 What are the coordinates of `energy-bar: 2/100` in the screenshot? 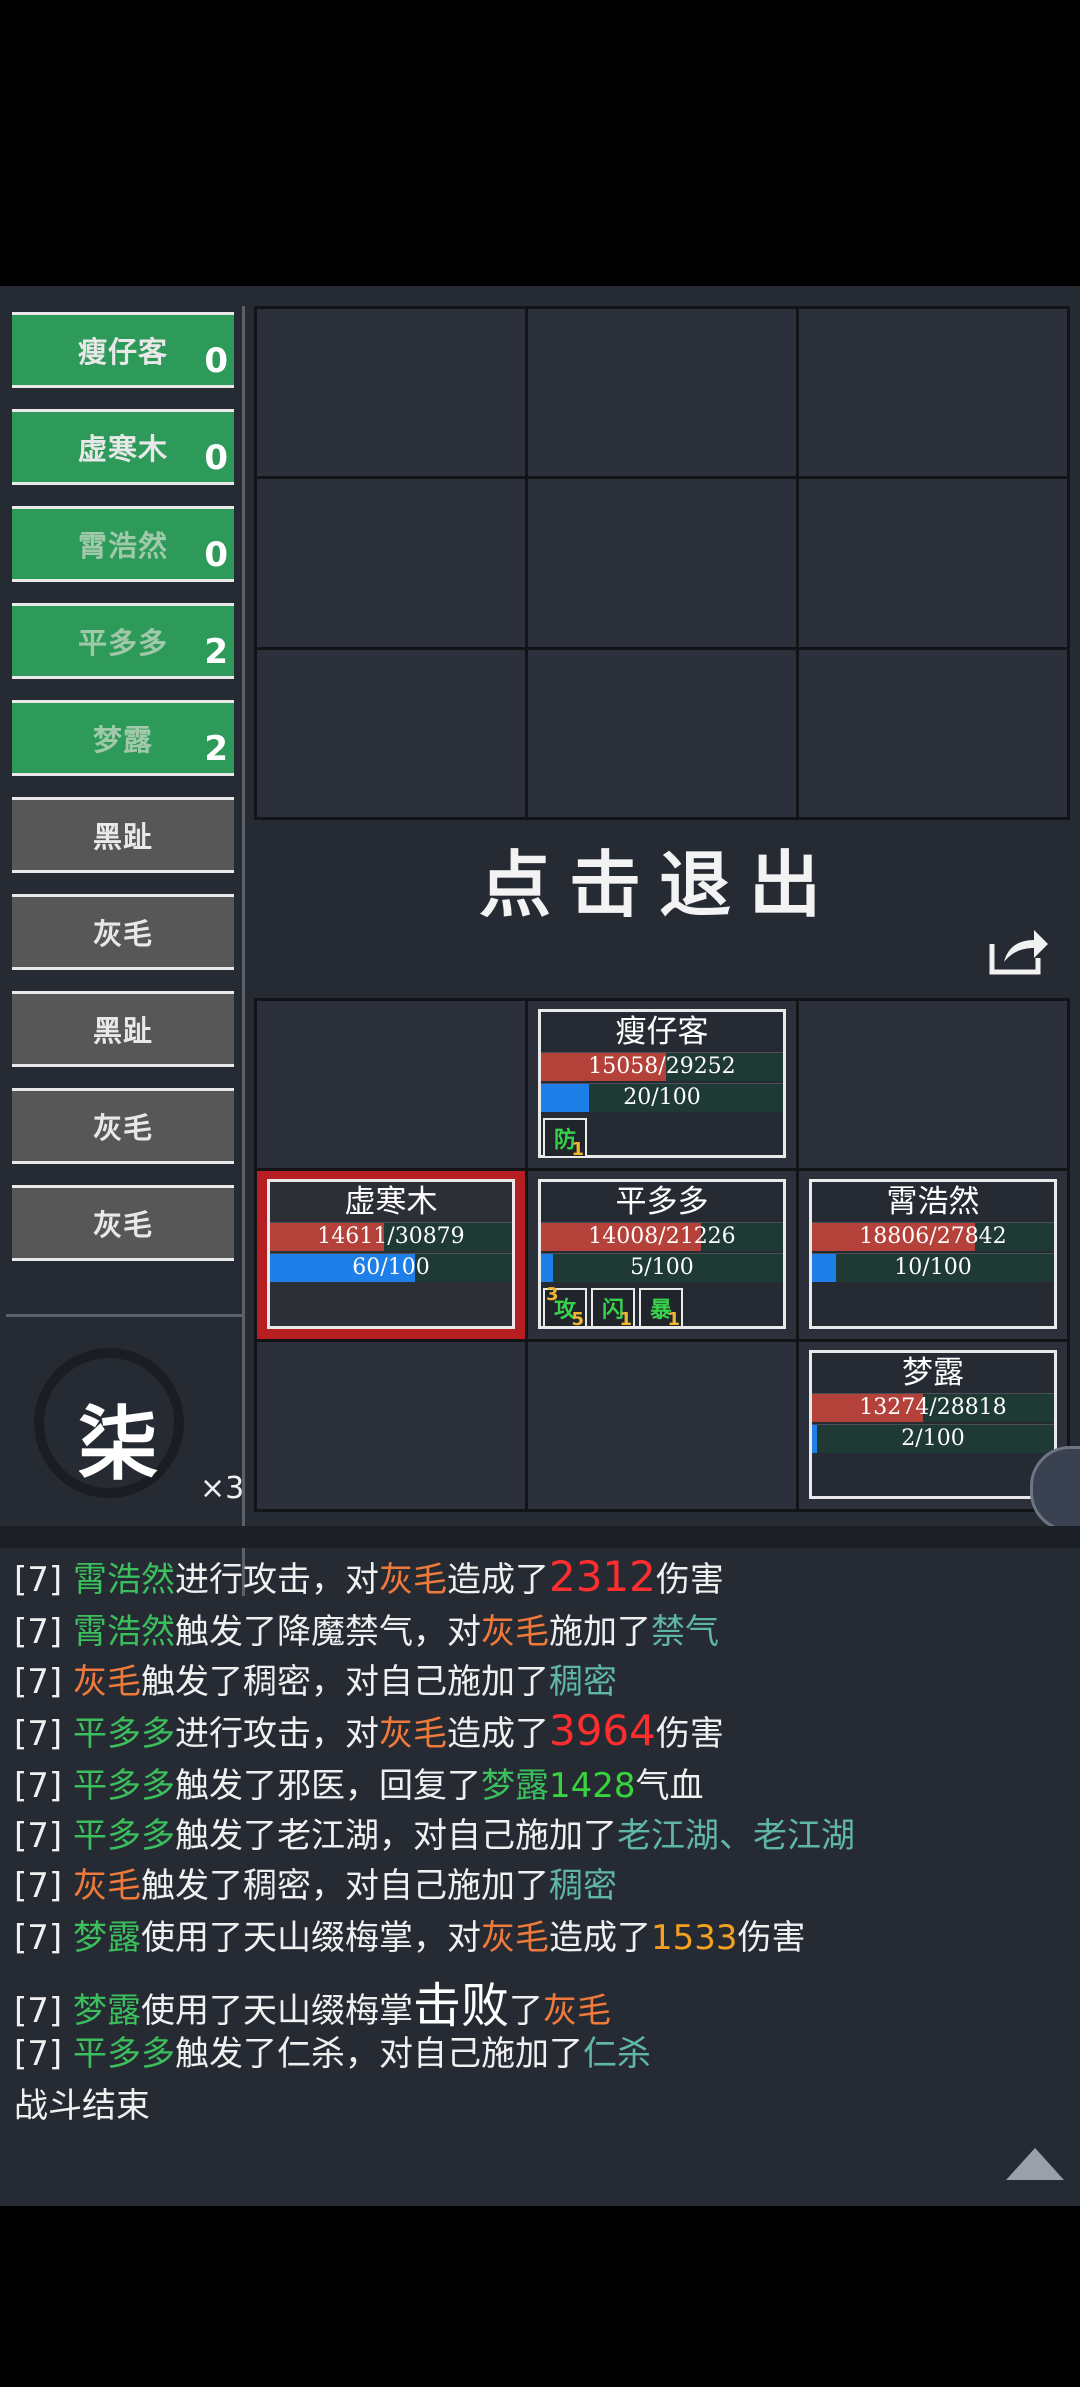 It's located at (933, 1438).